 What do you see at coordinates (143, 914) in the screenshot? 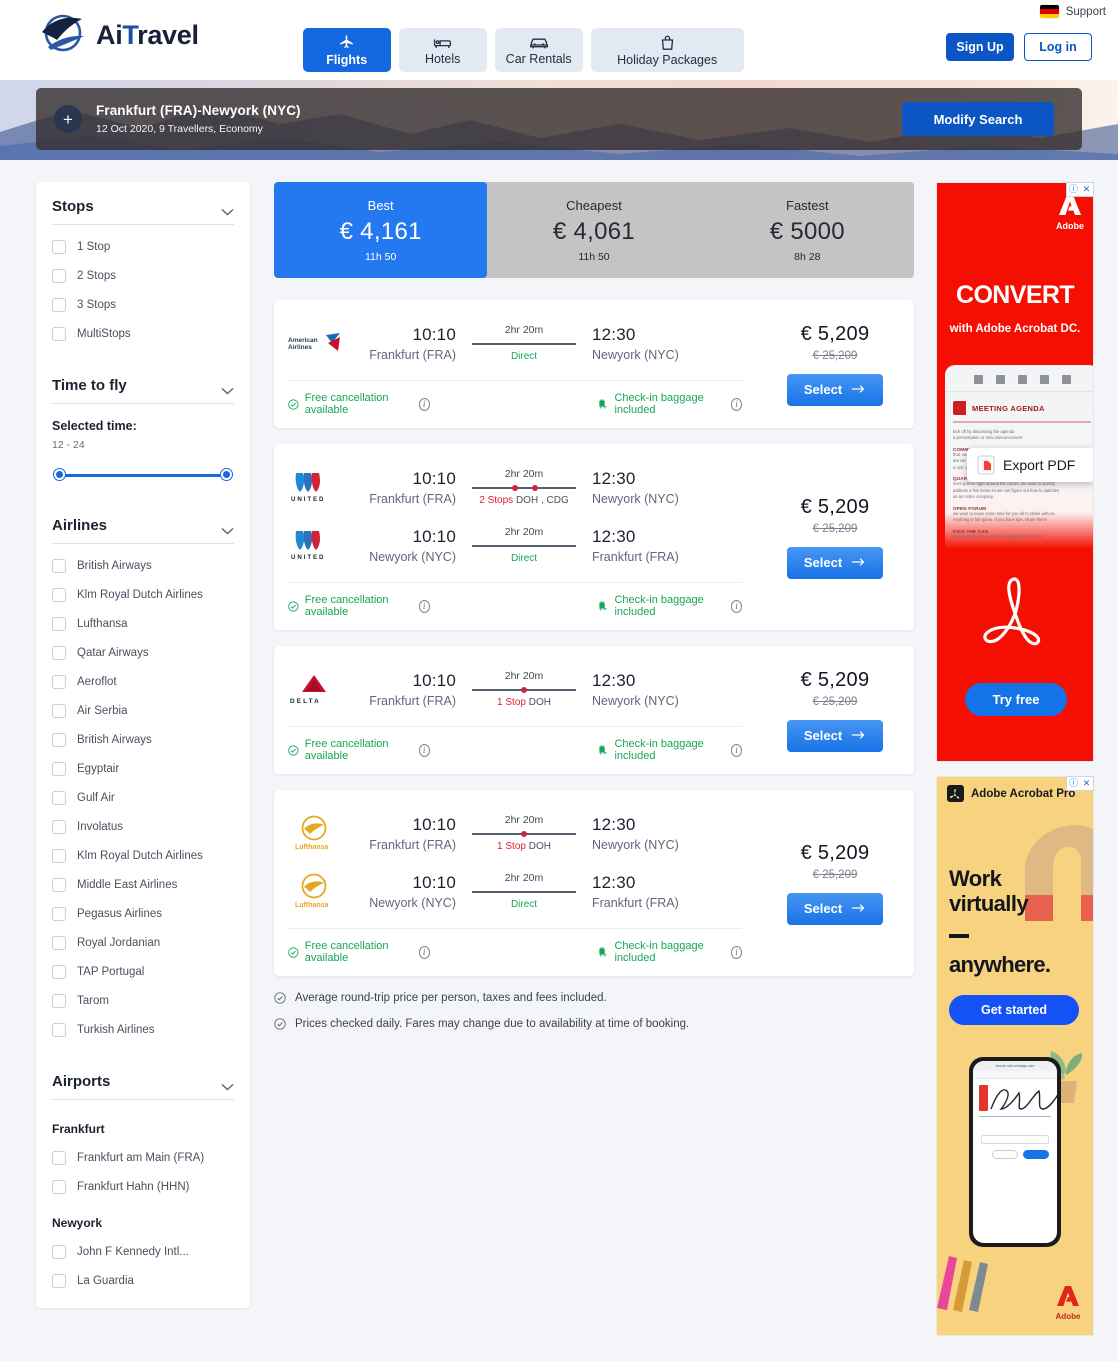
I see `airline-filter-option: Pegasus Airlines` at bounding box center [143, 914].